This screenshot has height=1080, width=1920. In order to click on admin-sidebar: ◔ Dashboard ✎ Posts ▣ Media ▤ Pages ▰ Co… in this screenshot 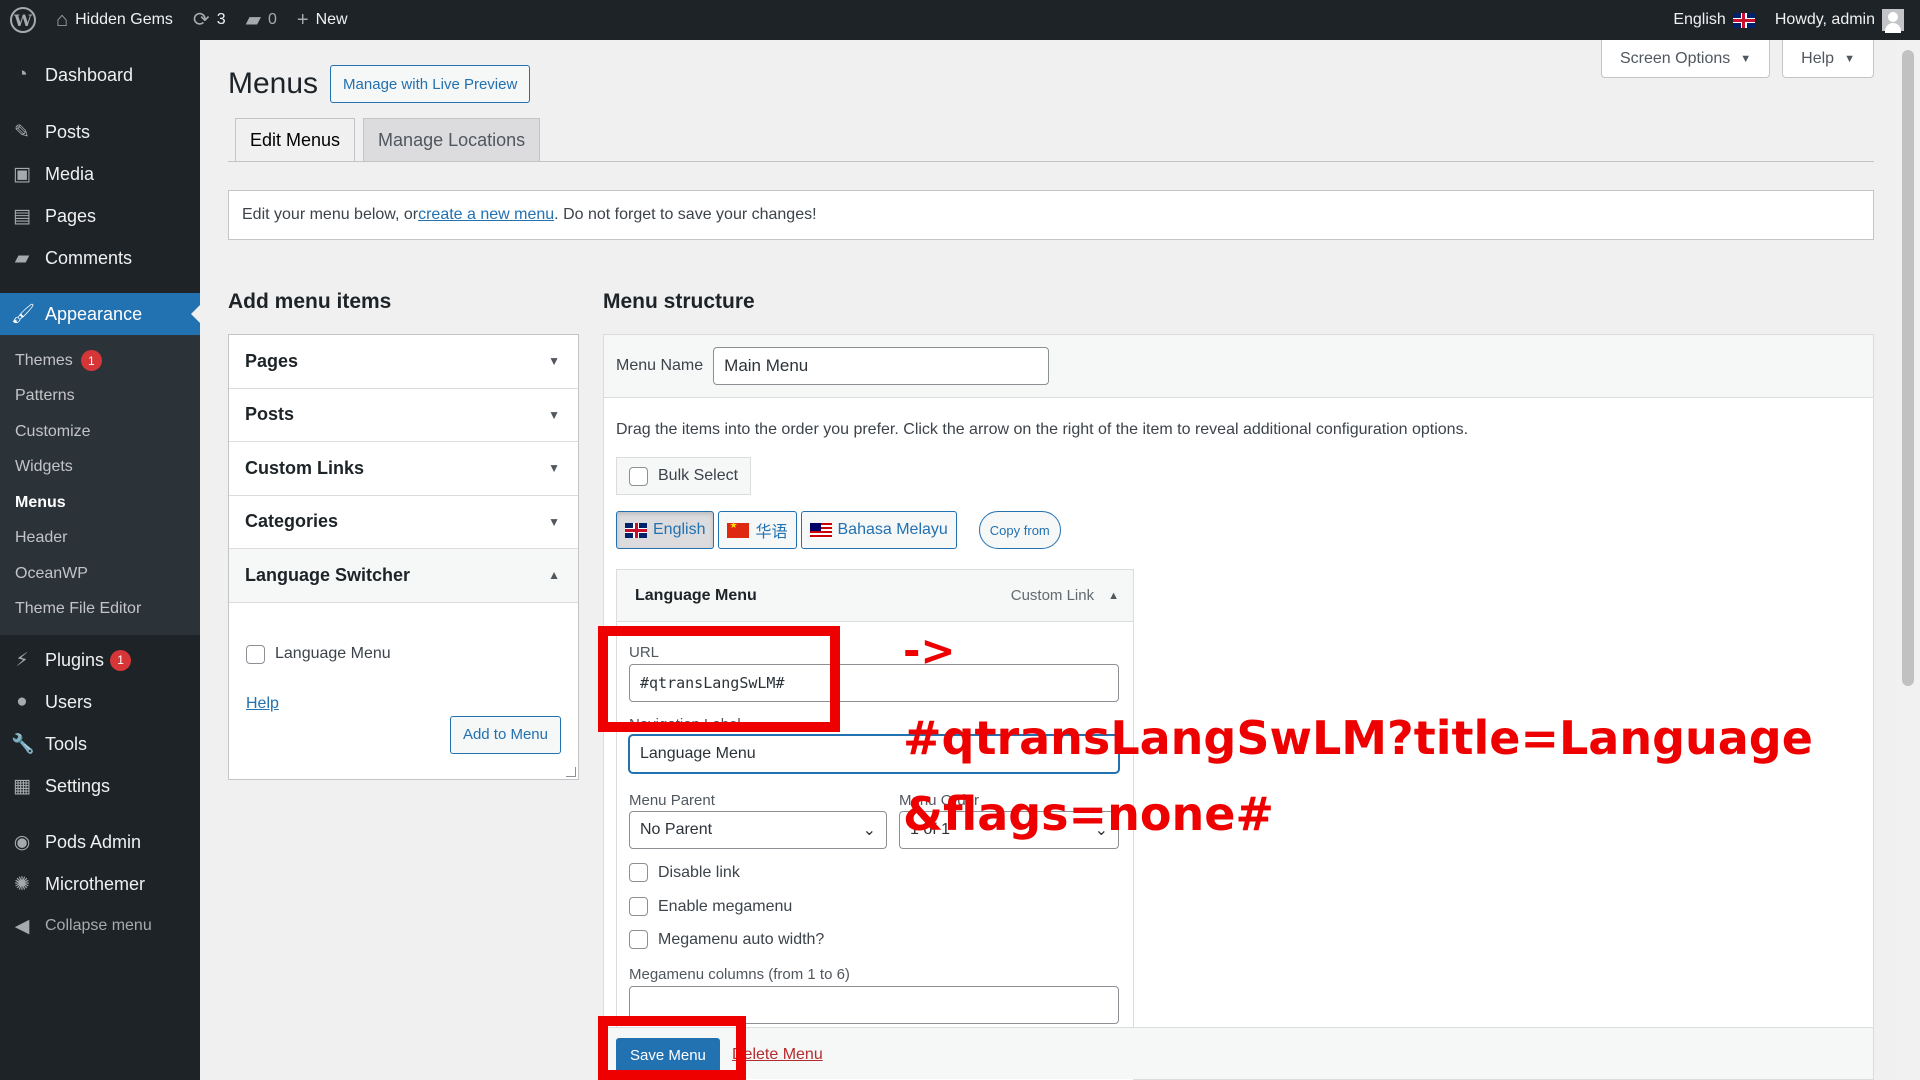, I will do `click(100, 560)`.